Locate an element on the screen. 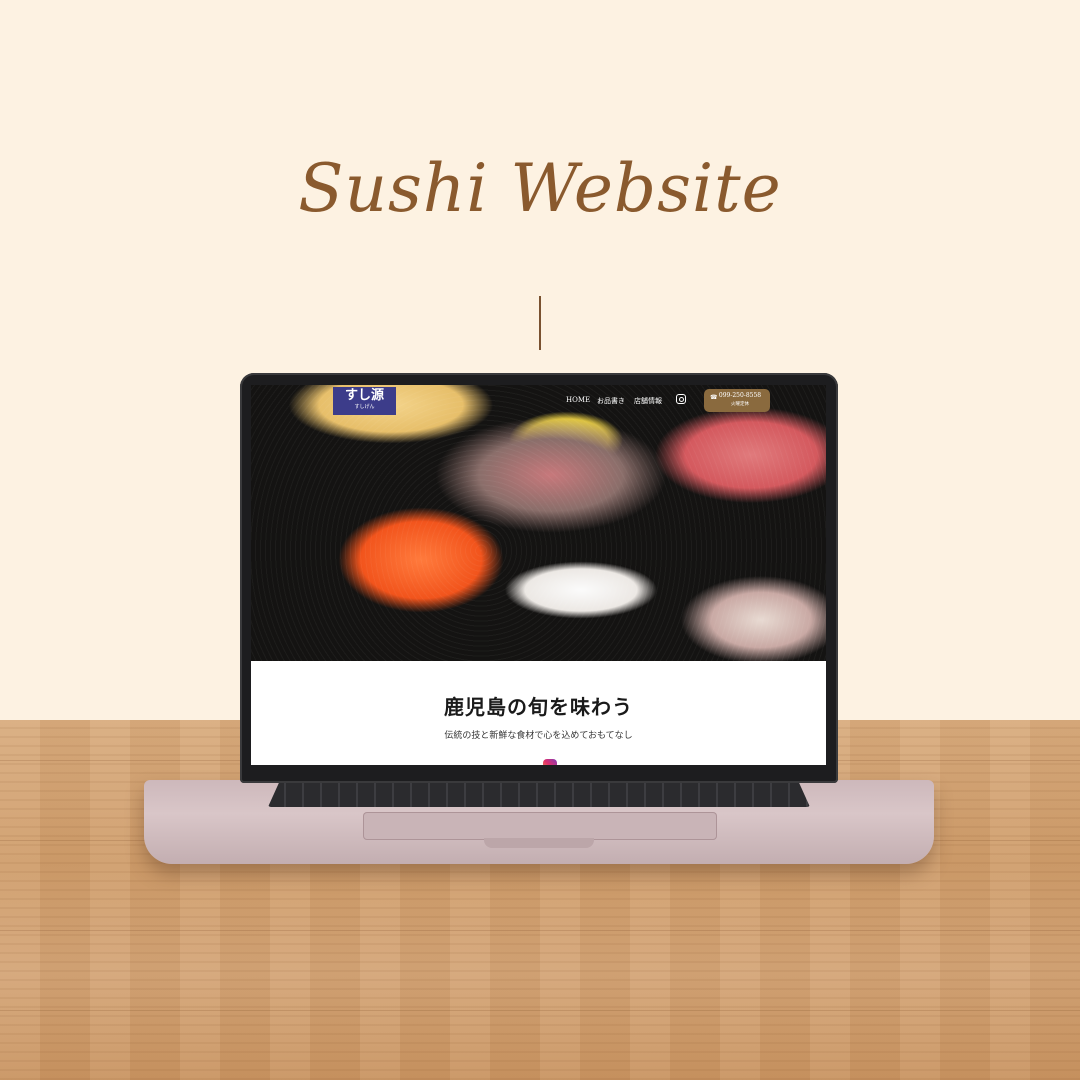  phone-icon: ☎ is located at coordinates (714, 397).